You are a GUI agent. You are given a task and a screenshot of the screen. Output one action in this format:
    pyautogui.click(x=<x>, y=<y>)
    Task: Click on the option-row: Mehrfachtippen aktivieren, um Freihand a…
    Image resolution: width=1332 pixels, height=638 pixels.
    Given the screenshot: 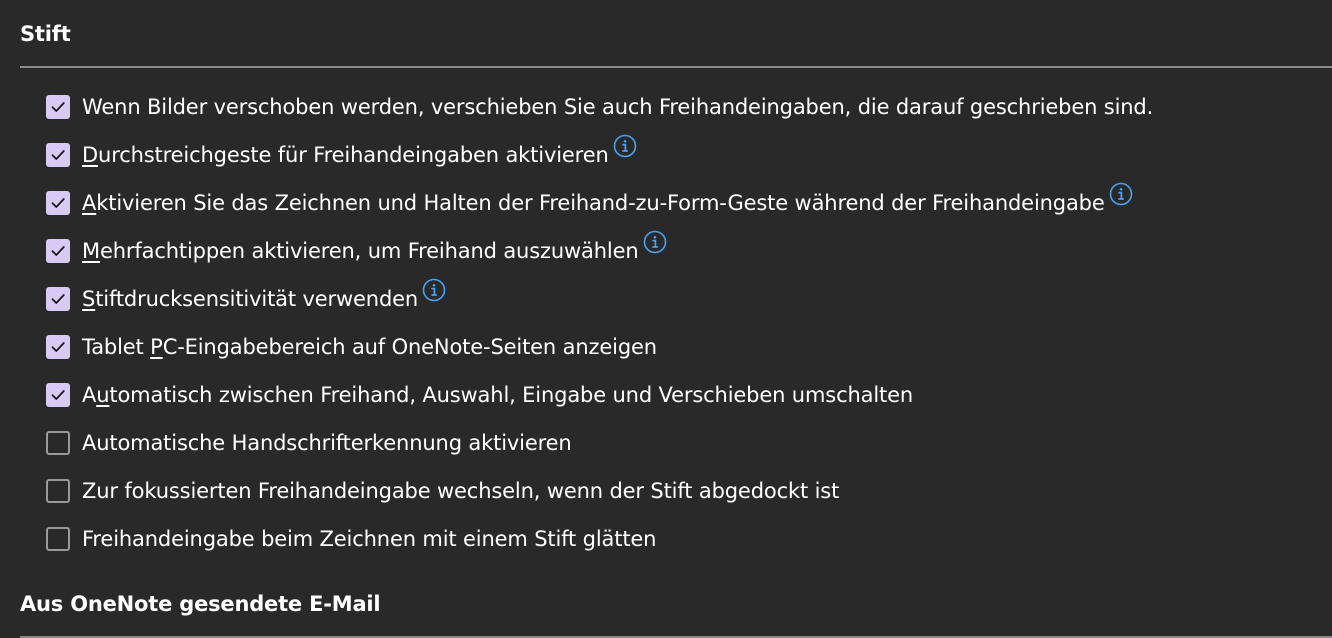 What is the action you would take?
    pyautogui.click(x=681, y=251)
    